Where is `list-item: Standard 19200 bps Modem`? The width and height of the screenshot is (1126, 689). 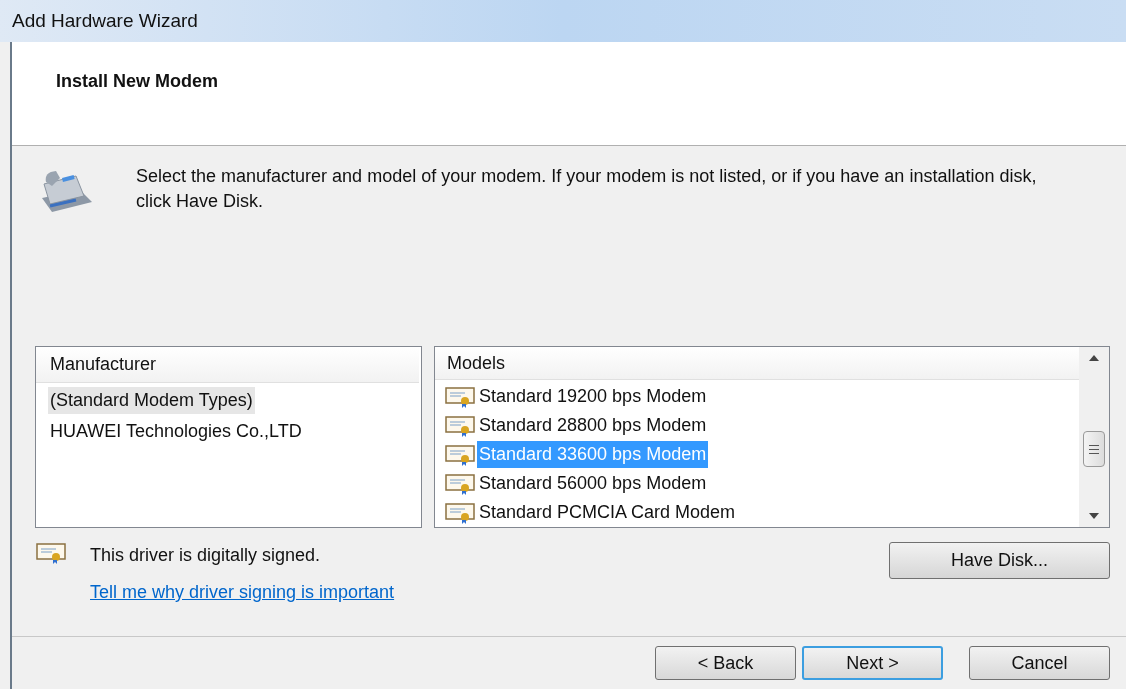
list-item: Standard 19200 bps Modem is located at coordinates (593, 396).